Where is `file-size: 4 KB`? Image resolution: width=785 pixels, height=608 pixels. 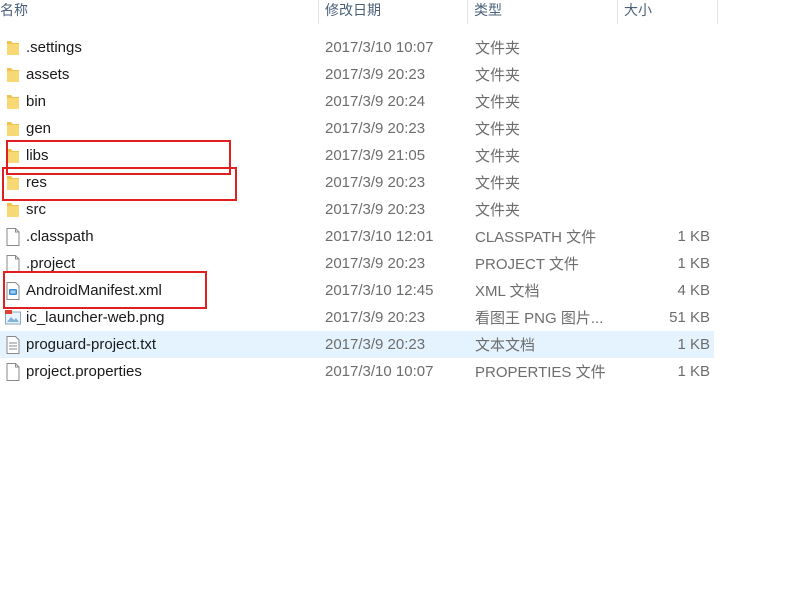 file-size: 4 KB is located at coordinates (693, 290).